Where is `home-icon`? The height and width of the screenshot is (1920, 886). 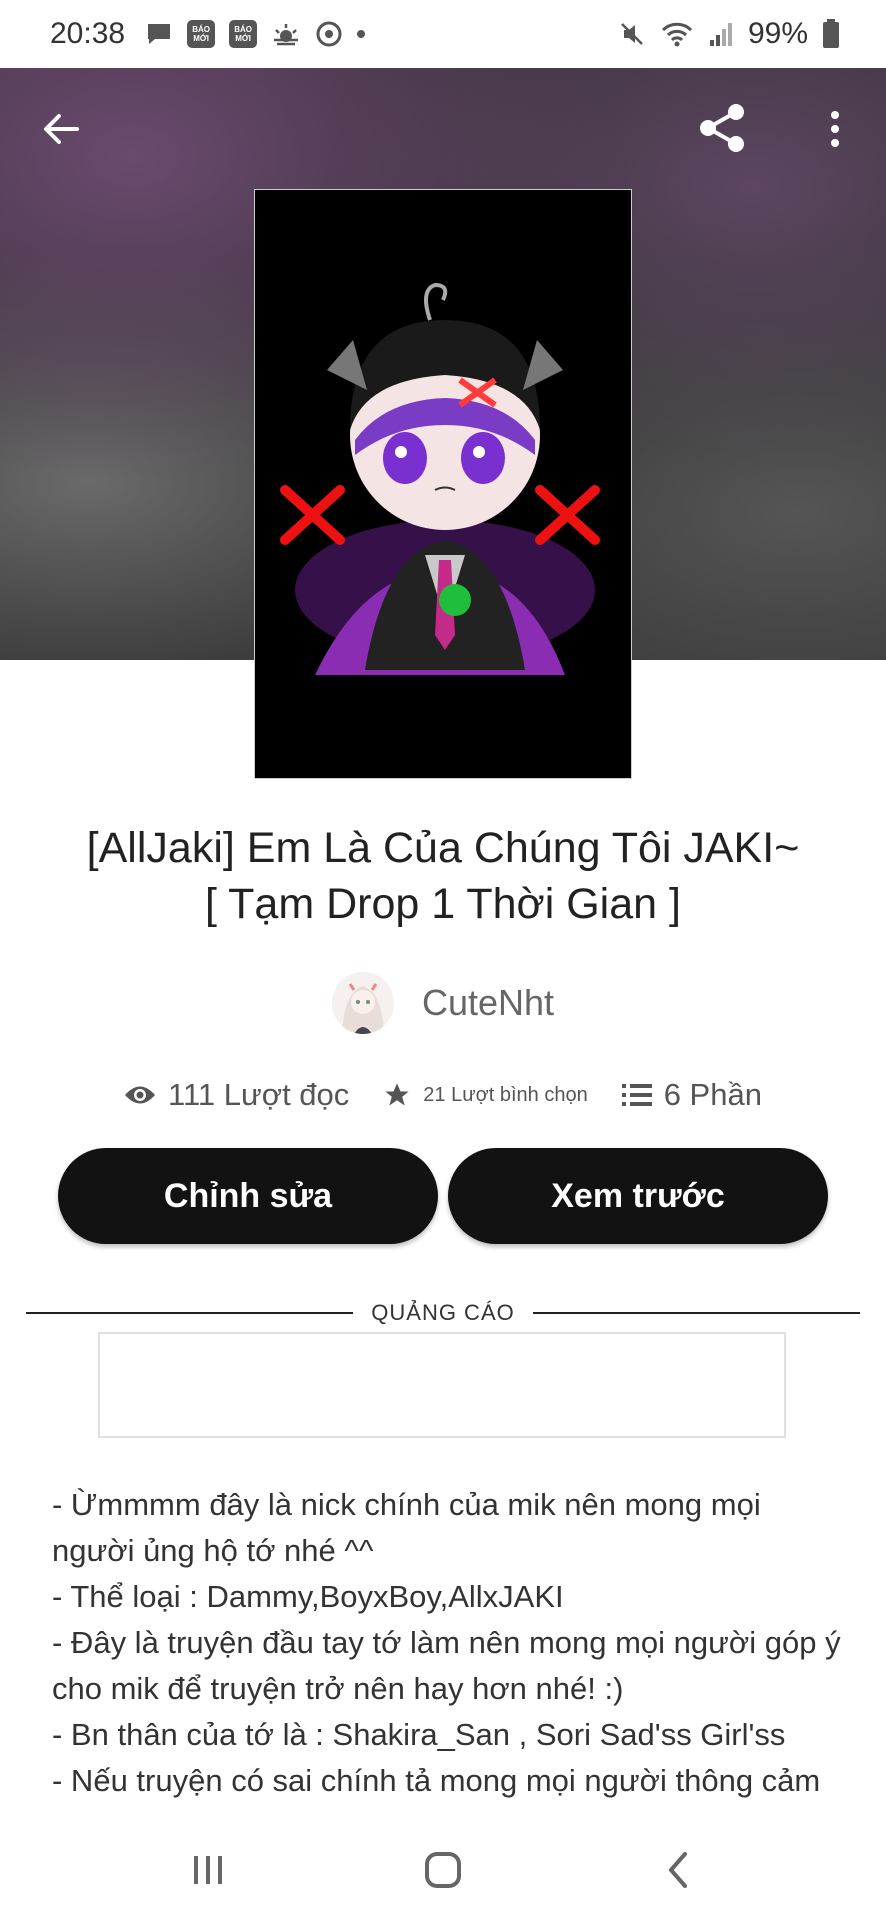 home-icon is located at coordinates (442, 1870).